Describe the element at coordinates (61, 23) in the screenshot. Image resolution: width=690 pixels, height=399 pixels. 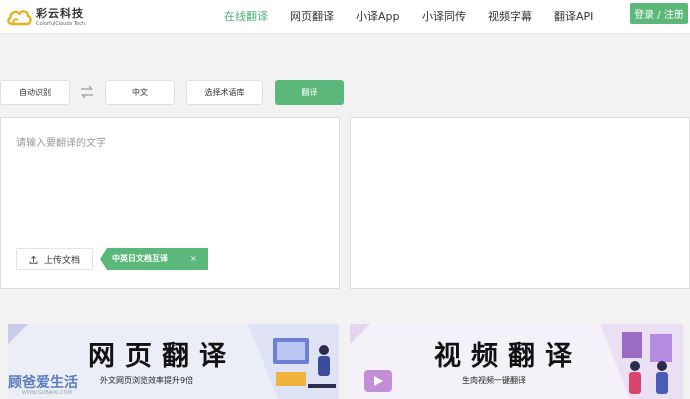
I see `logo-tagline: ColorfulClouds Tech.` at that location.